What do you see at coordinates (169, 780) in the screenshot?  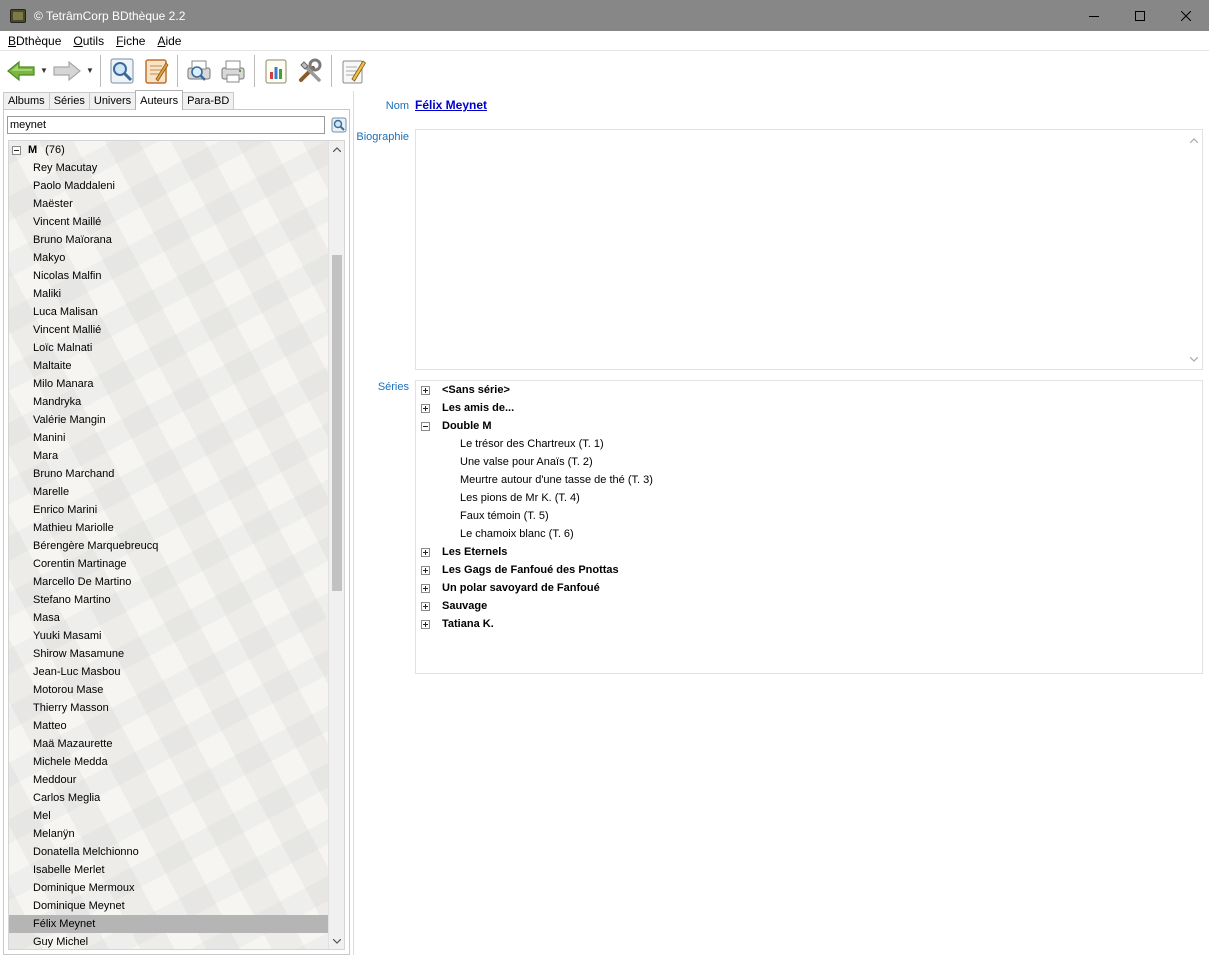 I see `author-list-item: Meddour` at bounding box center [169, 780].